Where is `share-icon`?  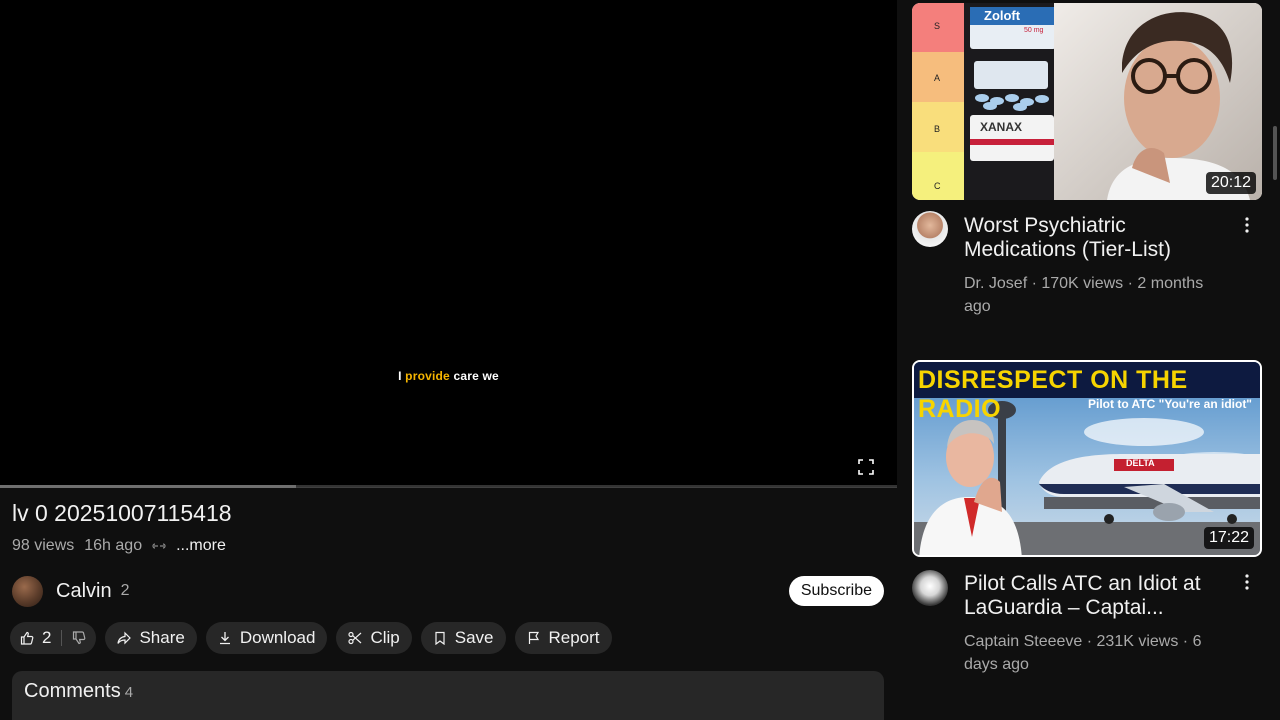
share-icon is located at coordinates (124, 638).